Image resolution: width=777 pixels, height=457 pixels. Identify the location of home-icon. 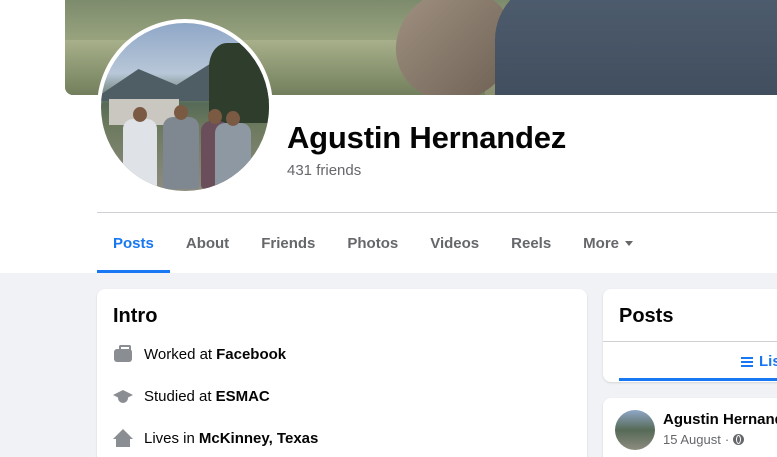
(123, 438).